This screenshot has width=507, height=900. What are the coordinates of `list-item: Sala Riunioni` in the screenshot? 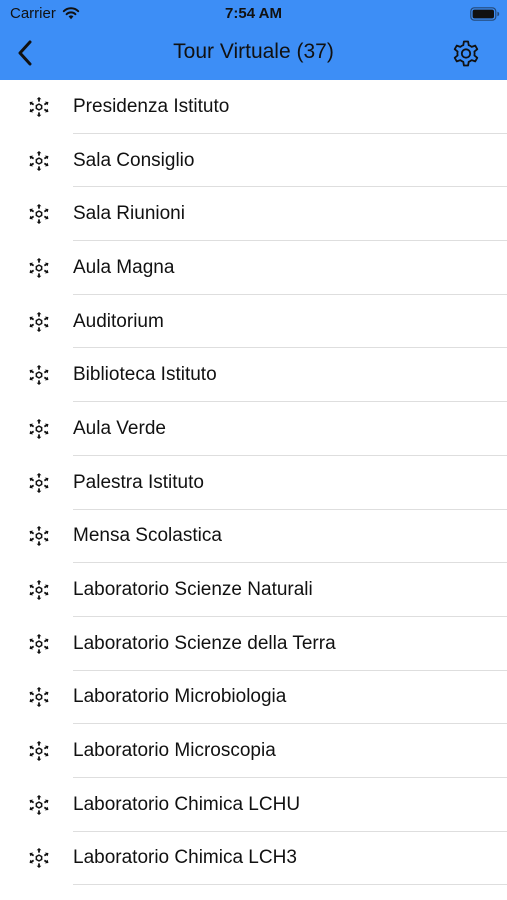 It's located at (253, 214).